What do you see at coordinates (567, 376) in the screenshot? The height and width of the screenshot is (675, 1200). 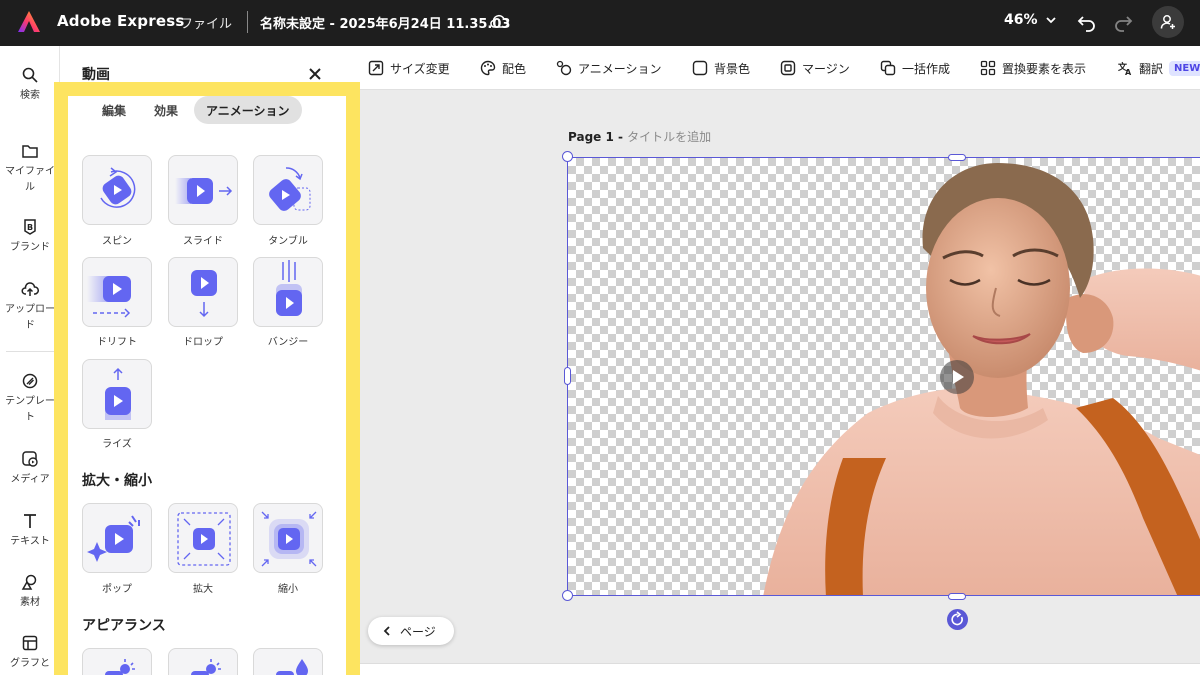 I see `resize-handle-left` at bounding box center [567, 376].